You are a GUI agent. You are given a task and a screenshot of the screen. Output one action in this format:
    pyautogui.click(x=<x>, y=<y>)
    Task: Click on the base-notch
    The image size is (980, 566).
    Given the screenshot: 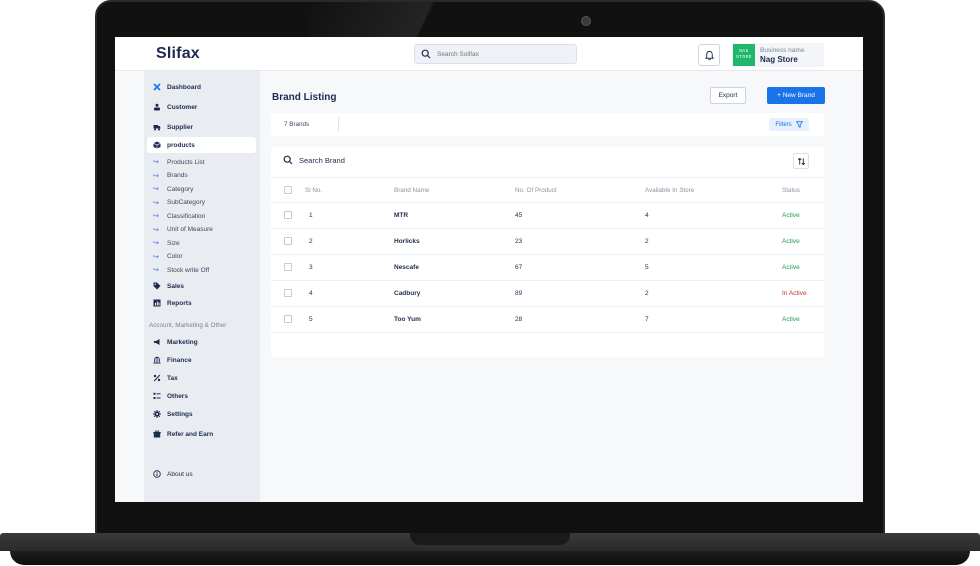 What is the action you would take?
    pyautogui.click(x=490, y=539)
    